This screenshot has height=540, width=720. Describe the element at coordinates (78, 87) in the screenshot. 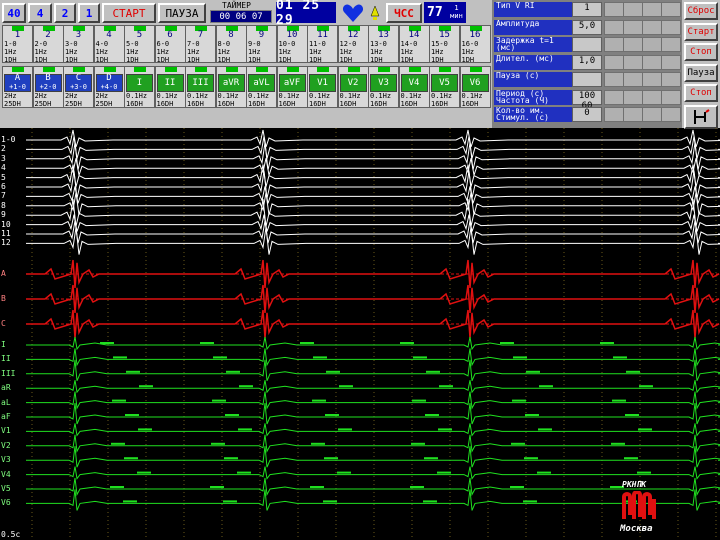

I see `surface-channel-C-toggle: C +3-0 2Hz 25DH` at that location.